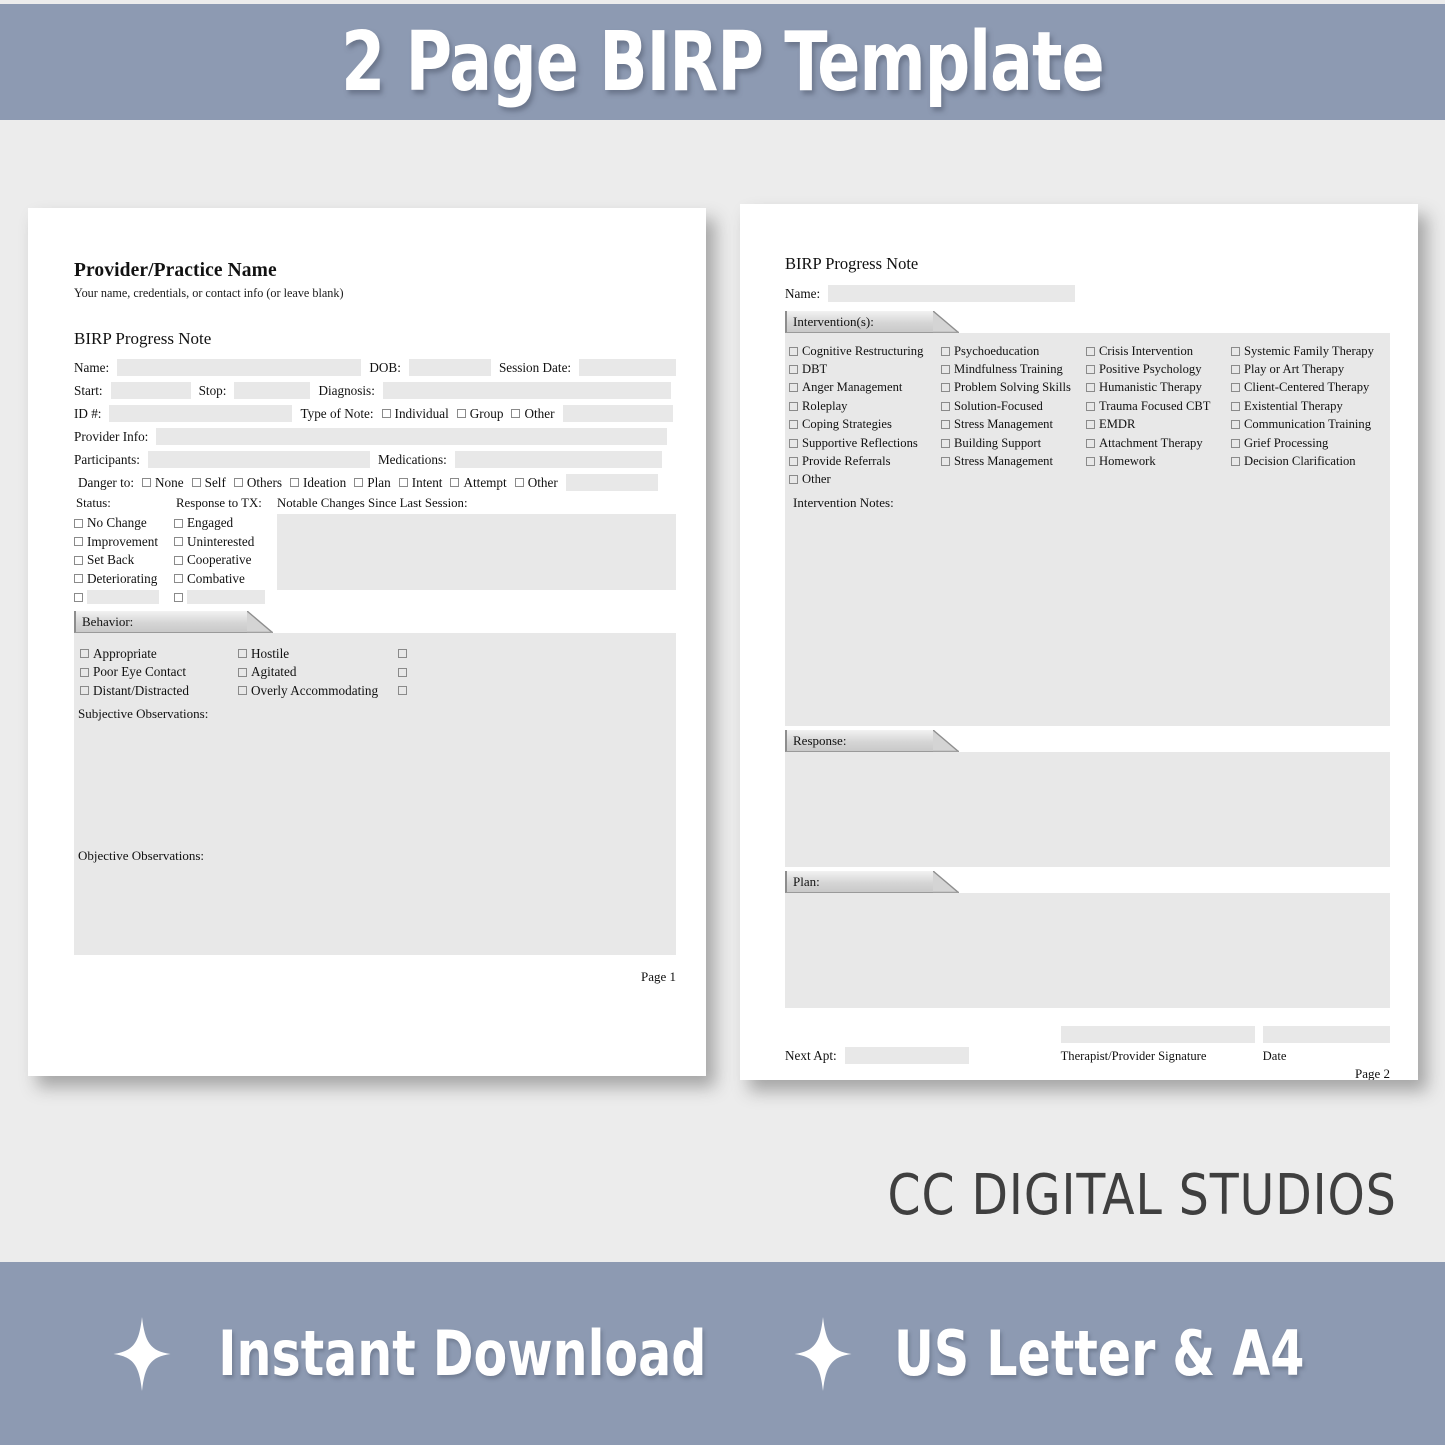 The image size is (1445, 1445). What do you see at coordinates (1306, 351) in the screenshot?
I see `checkbox-iv-c4-0: Systemic Family Therapy` at bounding box center [1306, 351].